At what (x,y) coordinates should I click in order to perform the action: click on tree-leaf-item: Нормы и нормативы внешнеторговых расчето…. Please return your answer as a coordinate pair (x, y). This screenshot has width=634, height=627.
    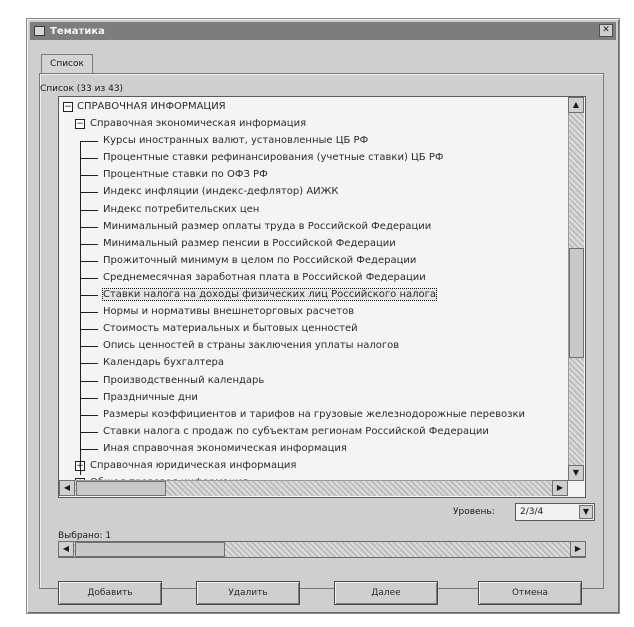
    Looking at the image, I should click on (313, 312).